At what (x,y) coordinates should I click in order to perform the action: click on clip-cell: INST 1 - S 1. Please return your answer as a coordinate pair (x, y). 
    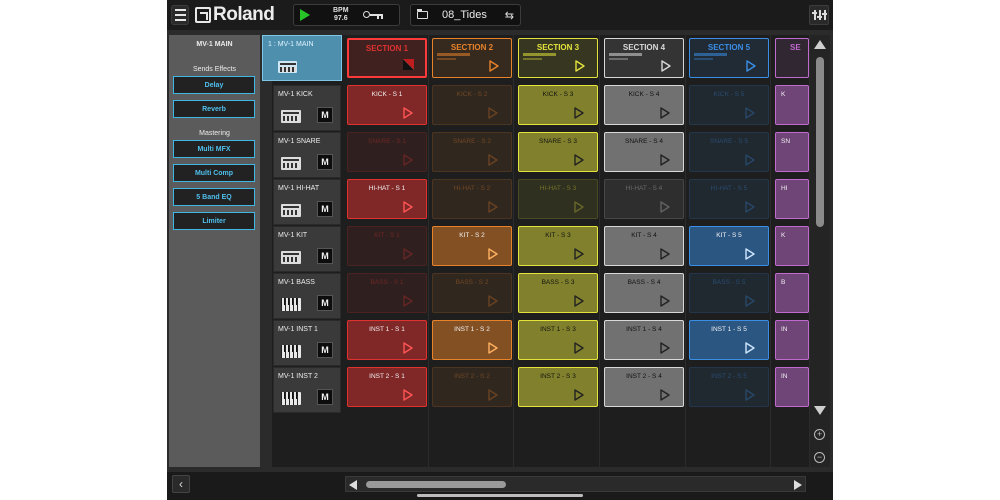
    Looking at the image, I should click on (387, 340).